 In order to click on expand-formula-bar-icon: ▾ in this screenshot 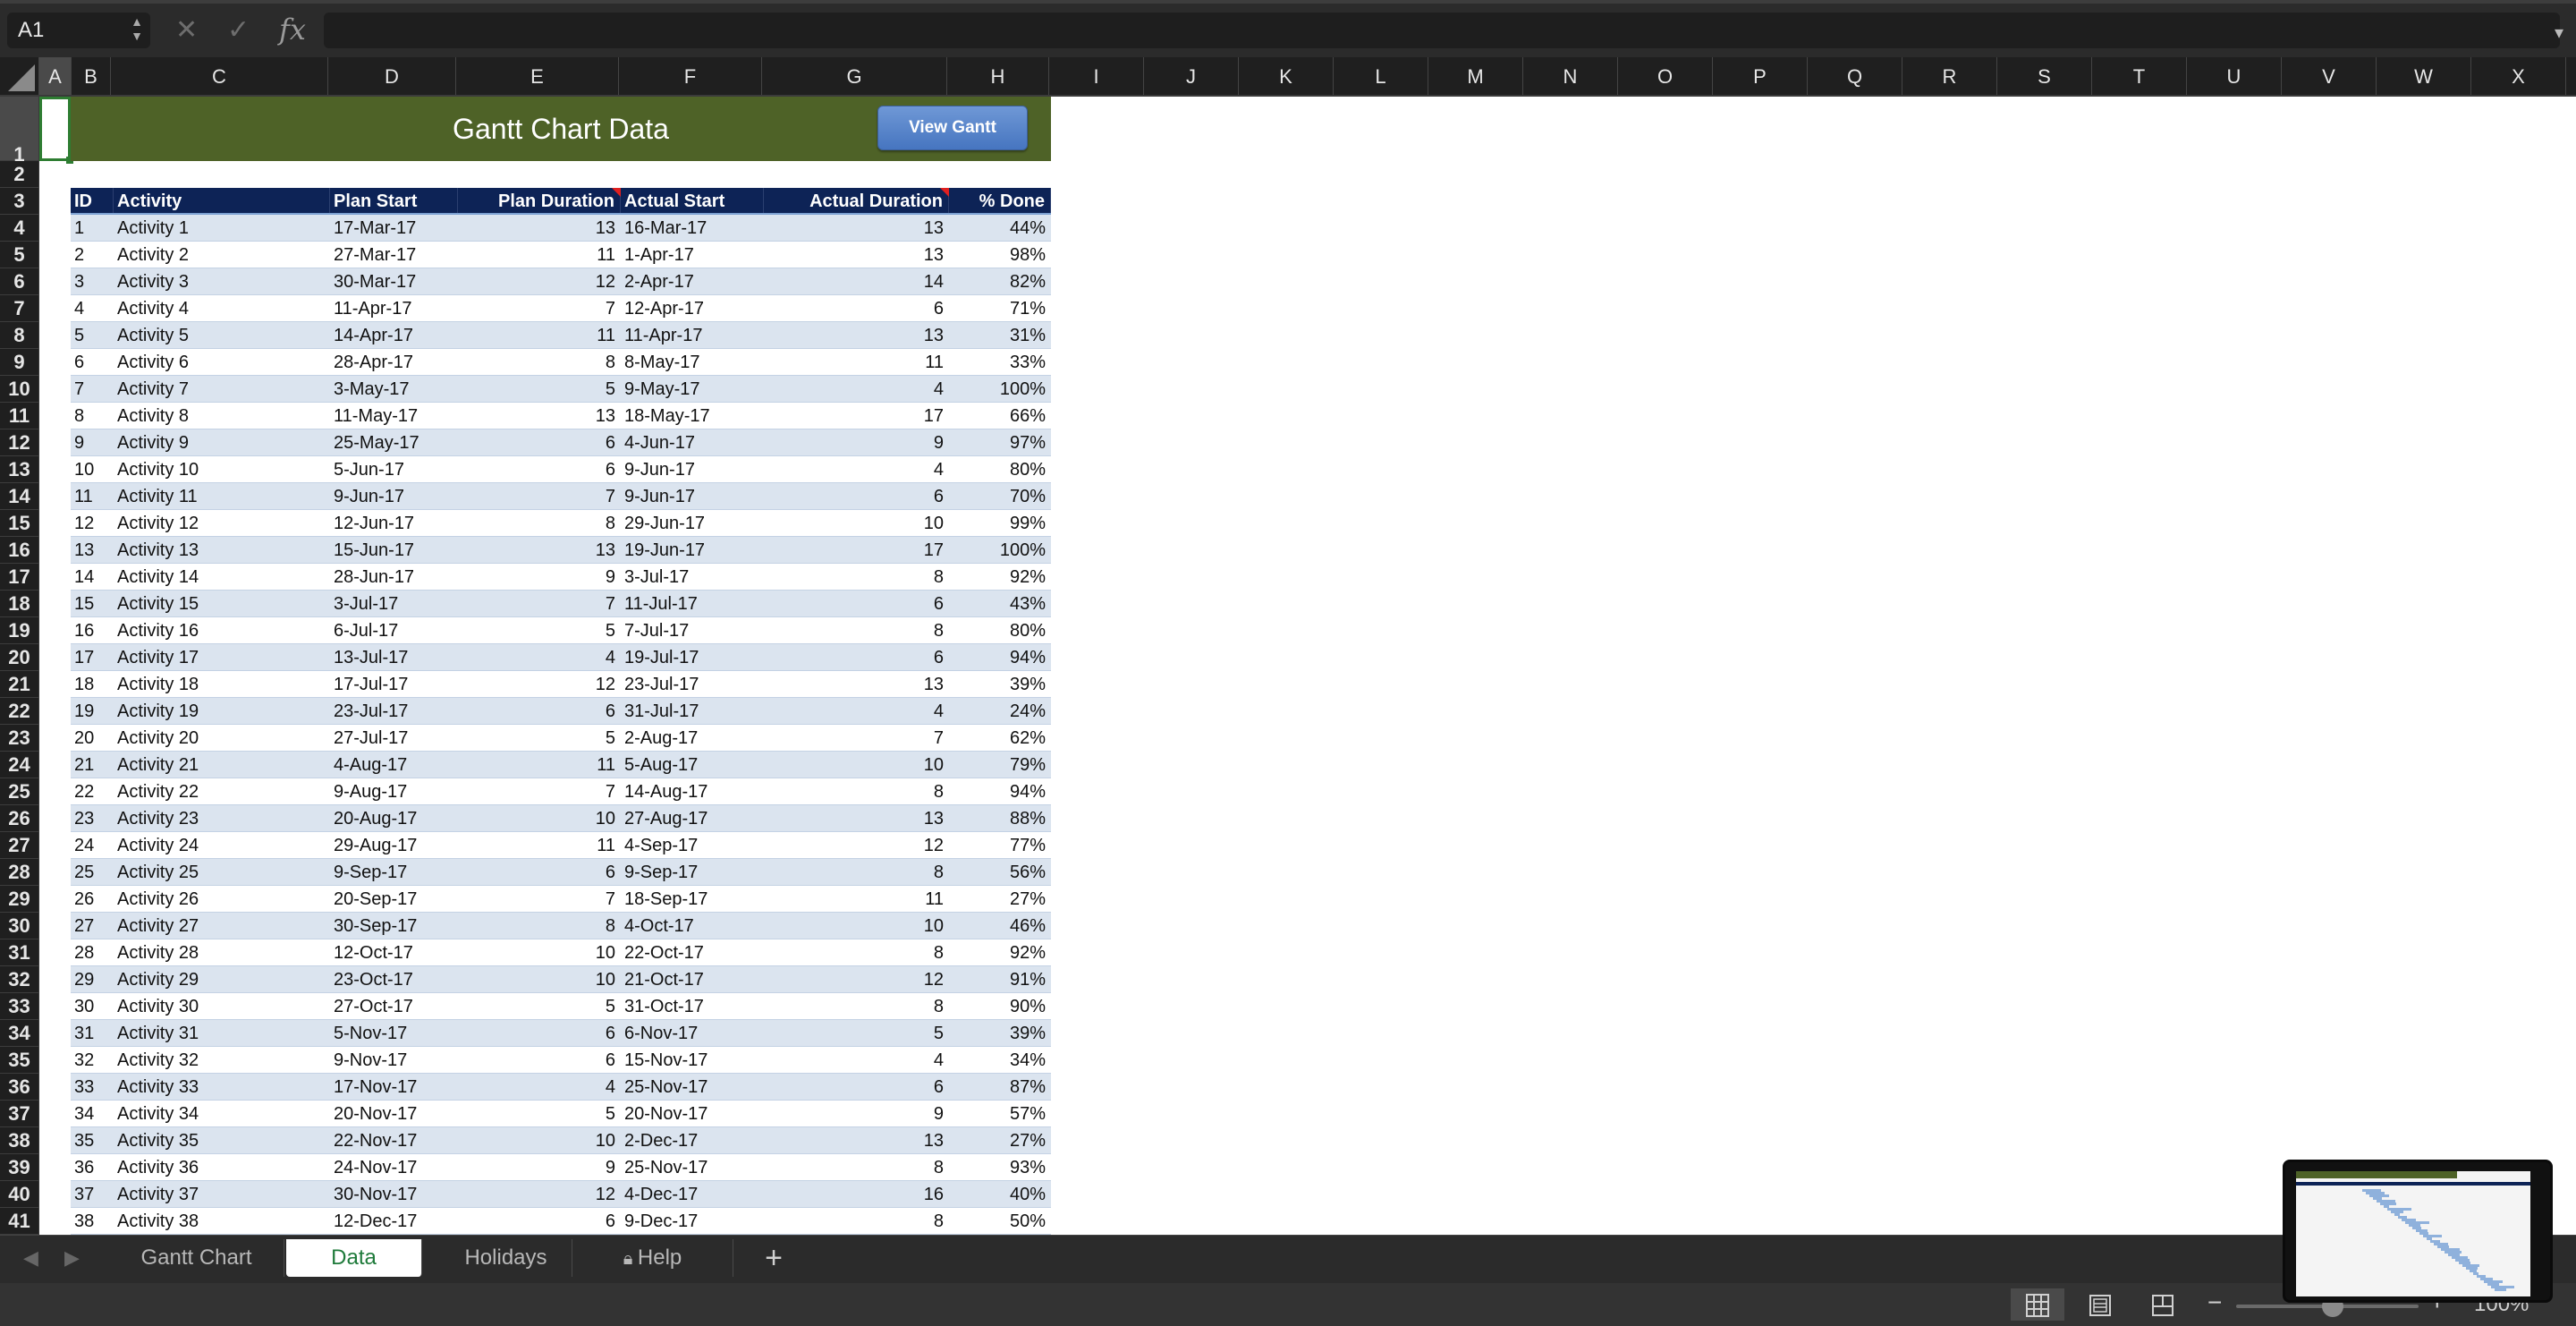, I will do `click(2559, 33)`.